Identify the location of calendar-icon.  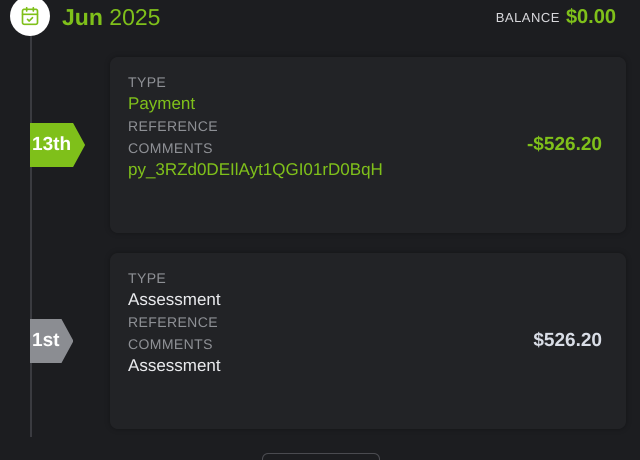
(30, 16).